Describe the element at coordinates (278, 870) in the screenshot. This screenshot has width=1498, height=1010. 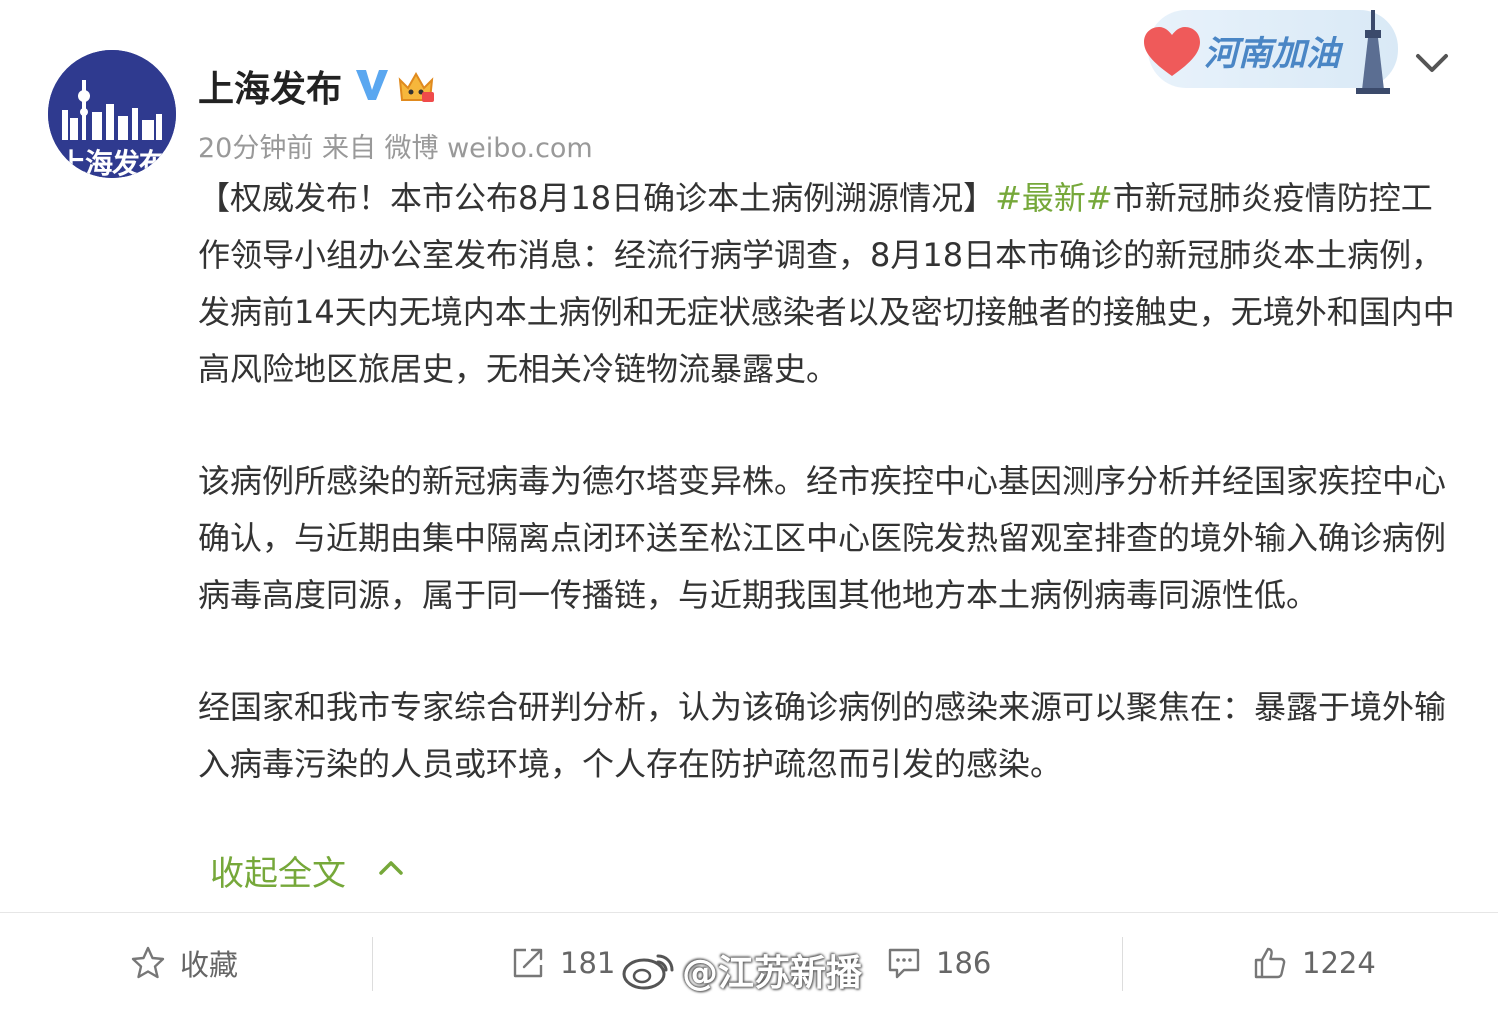
I see `collapse-button: 收起全文` at that location.